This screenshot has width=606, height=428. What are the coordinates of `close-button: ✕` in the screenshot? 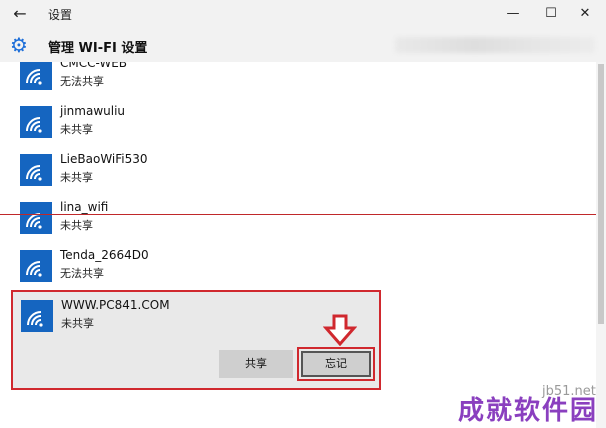 It's located at (585, 14).